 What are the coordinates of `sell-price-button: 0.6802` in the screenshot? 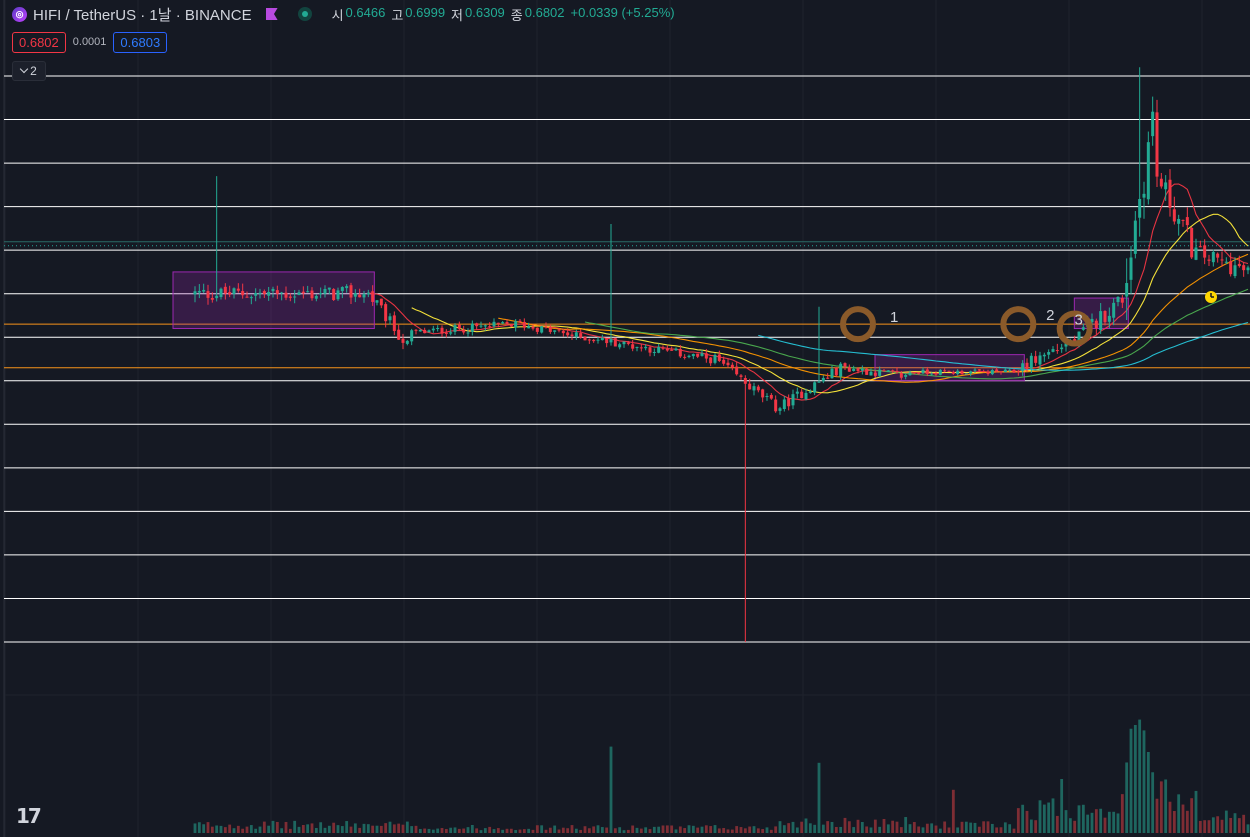 It's located at (39, 42).